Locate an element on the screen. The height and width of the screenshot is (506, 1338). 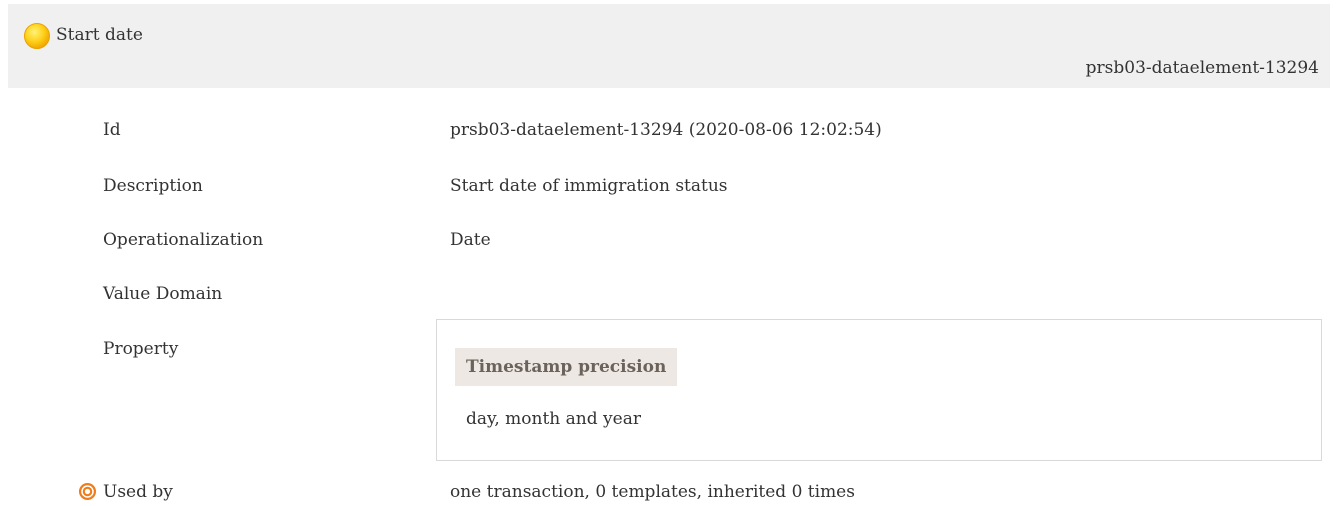
property-name: Timestamp precision is located at coordinates (566, 367).